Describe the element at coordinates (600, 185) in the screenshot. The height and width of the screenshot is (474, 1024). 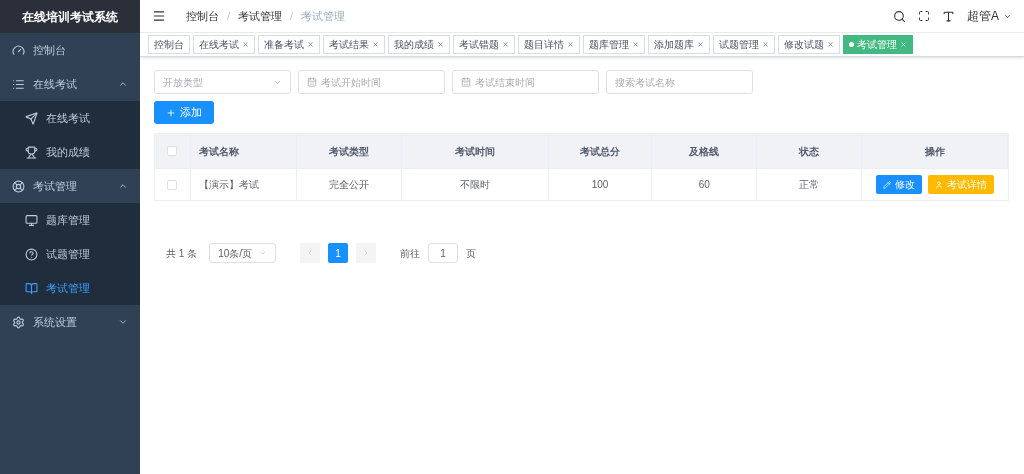
I see `table-cell-text: 100` at that location.